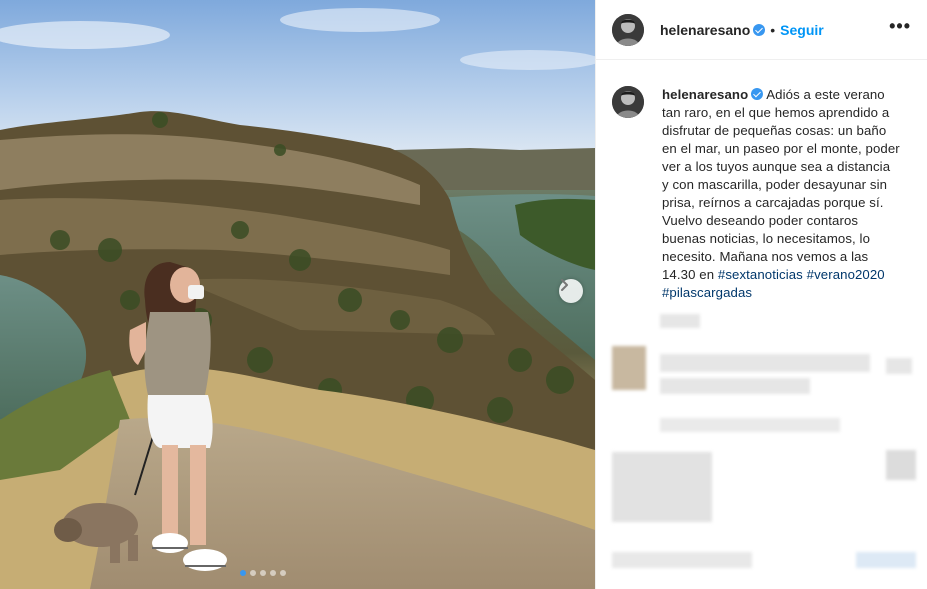 This screenshot has height=589, width=927. Describe the element at coordinates (629, 368) in the screenshot. I see `blurred-comment-avatar` at that location.